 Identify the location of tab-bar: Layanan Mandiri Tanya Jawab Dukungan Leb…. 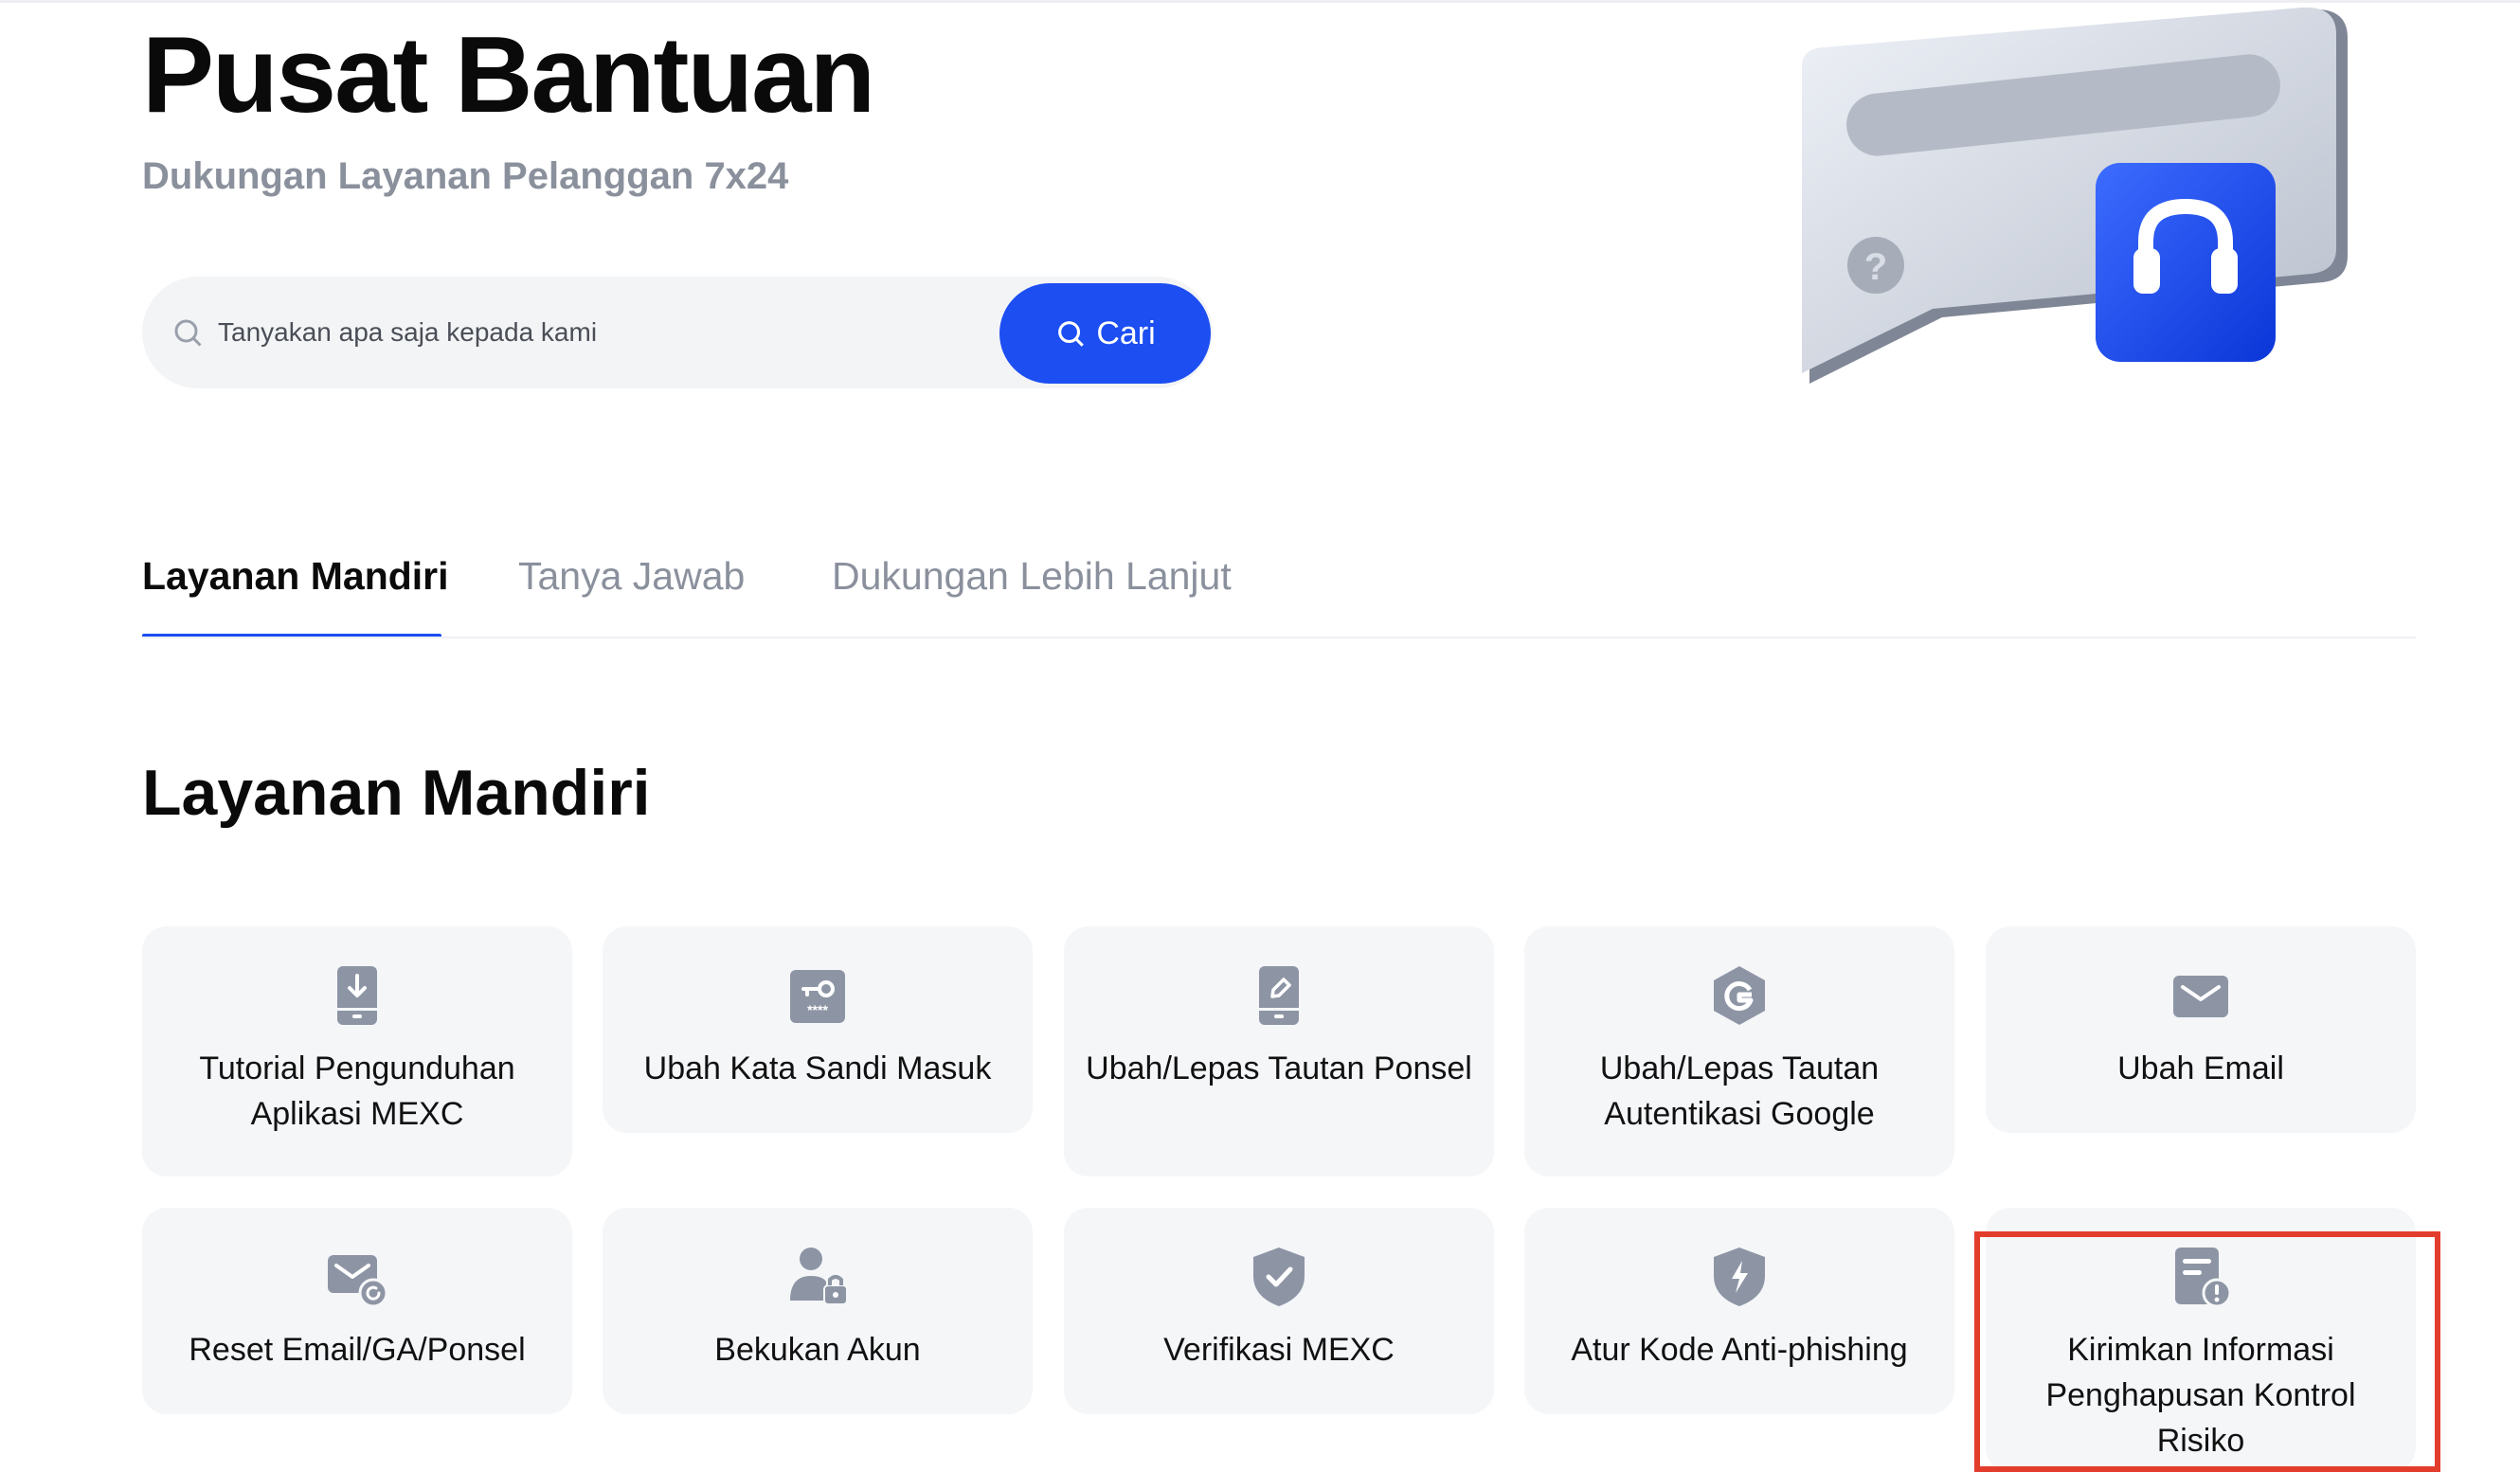
(1279, 596).